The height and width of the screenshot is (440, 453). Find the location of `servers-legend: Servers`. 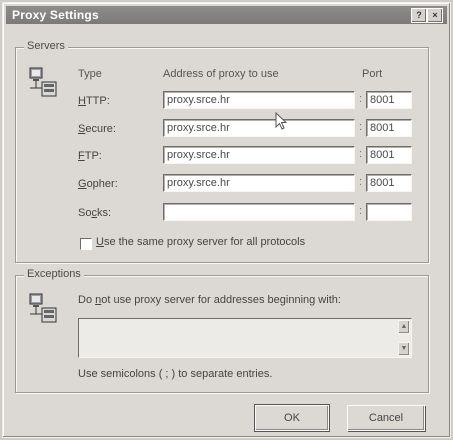

servers-legend: Servers is located at coordinates (46, 46).